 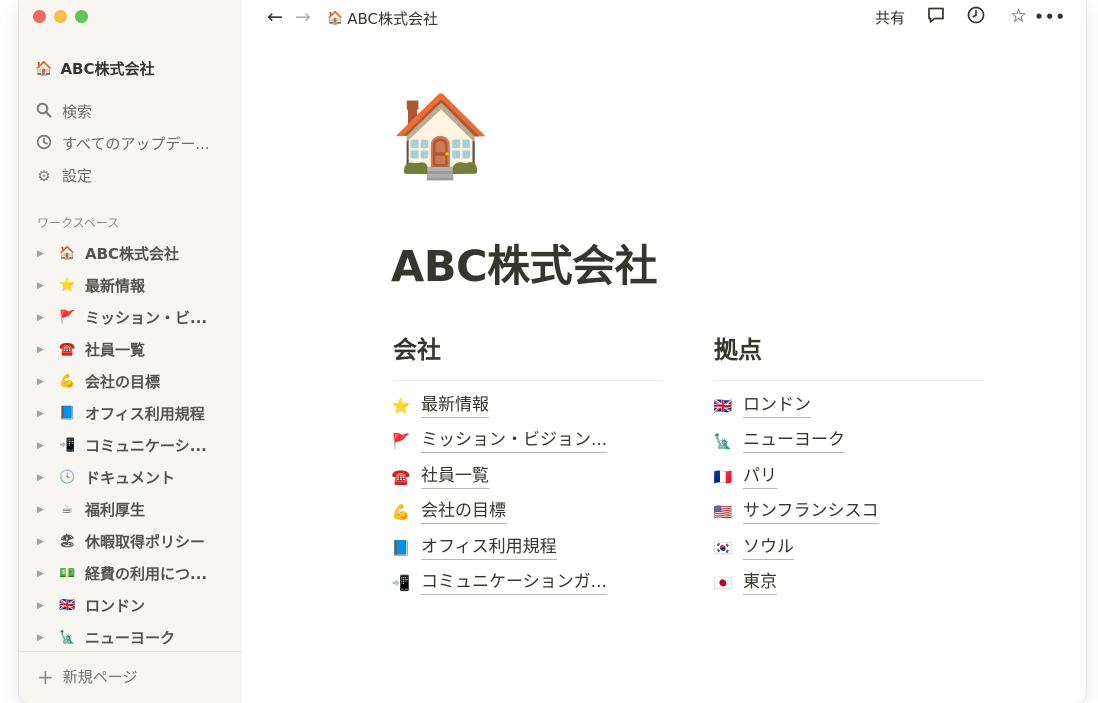 I want to click on sidebar-item-label: 福利厚生, so click(x=115, y=510).